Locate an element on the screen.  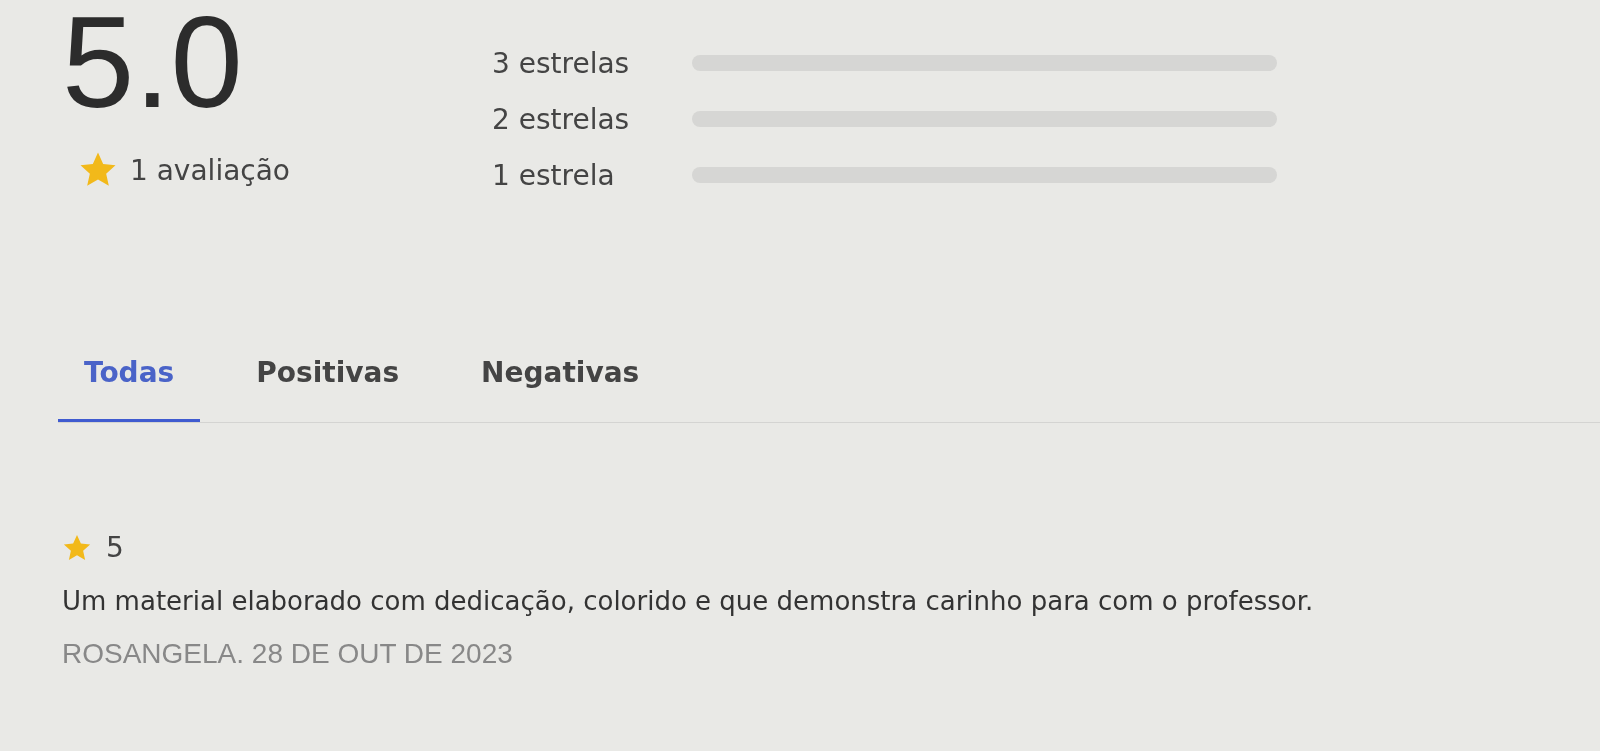
review-author-date: ROSANGELA. 28 DE OUT DE 2023 is located at coordinates (288, 654).